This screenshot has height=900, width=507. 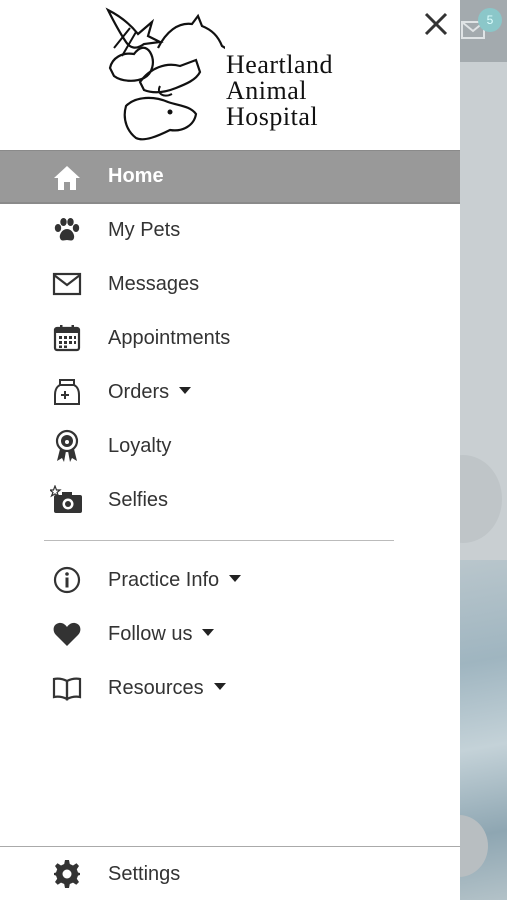 I want to click on menu-label-appointments: Appointments, so click(x=169, y=337).